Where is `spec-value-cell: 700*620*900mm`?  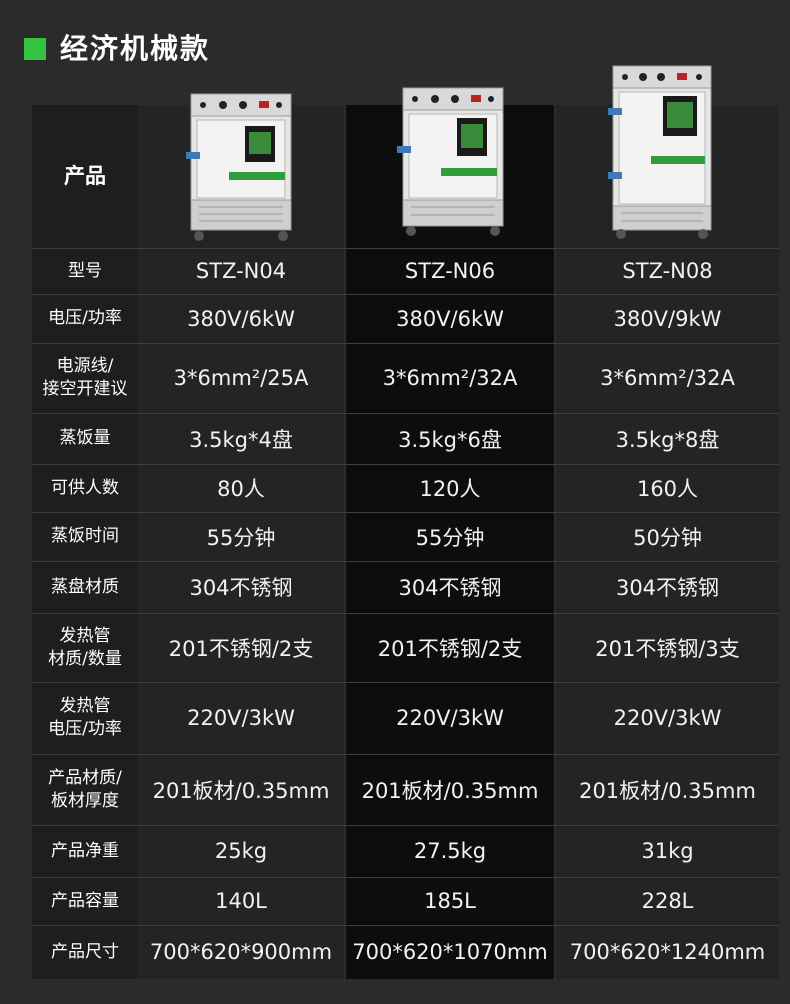
spec-value-cell: 700*620*900mm is located at coordinates (241, 952).